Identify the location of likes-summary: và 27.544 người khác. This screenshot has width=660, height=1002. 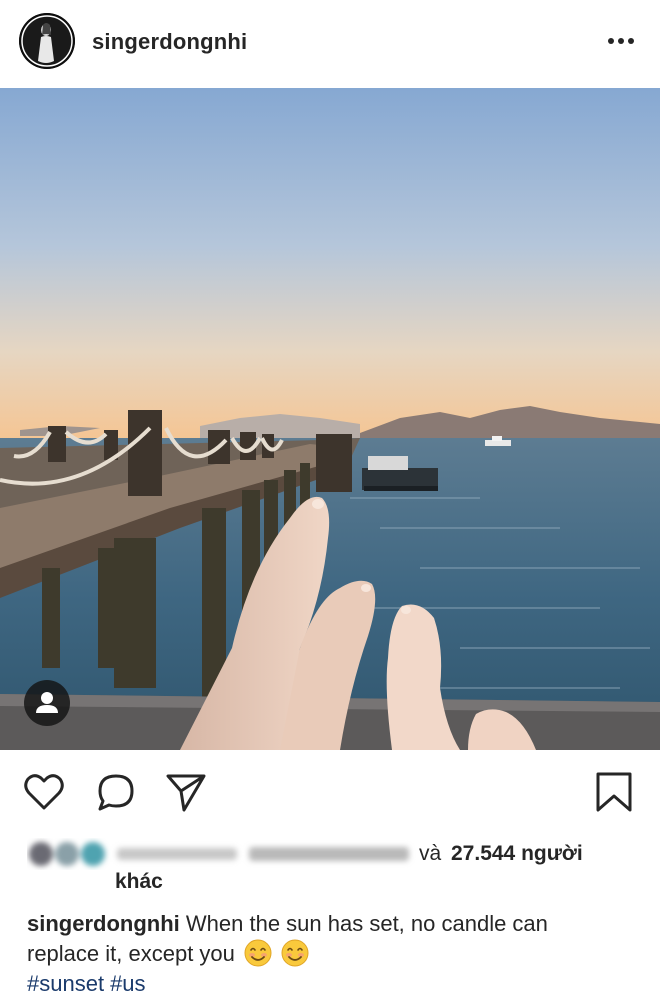
(332, 868).